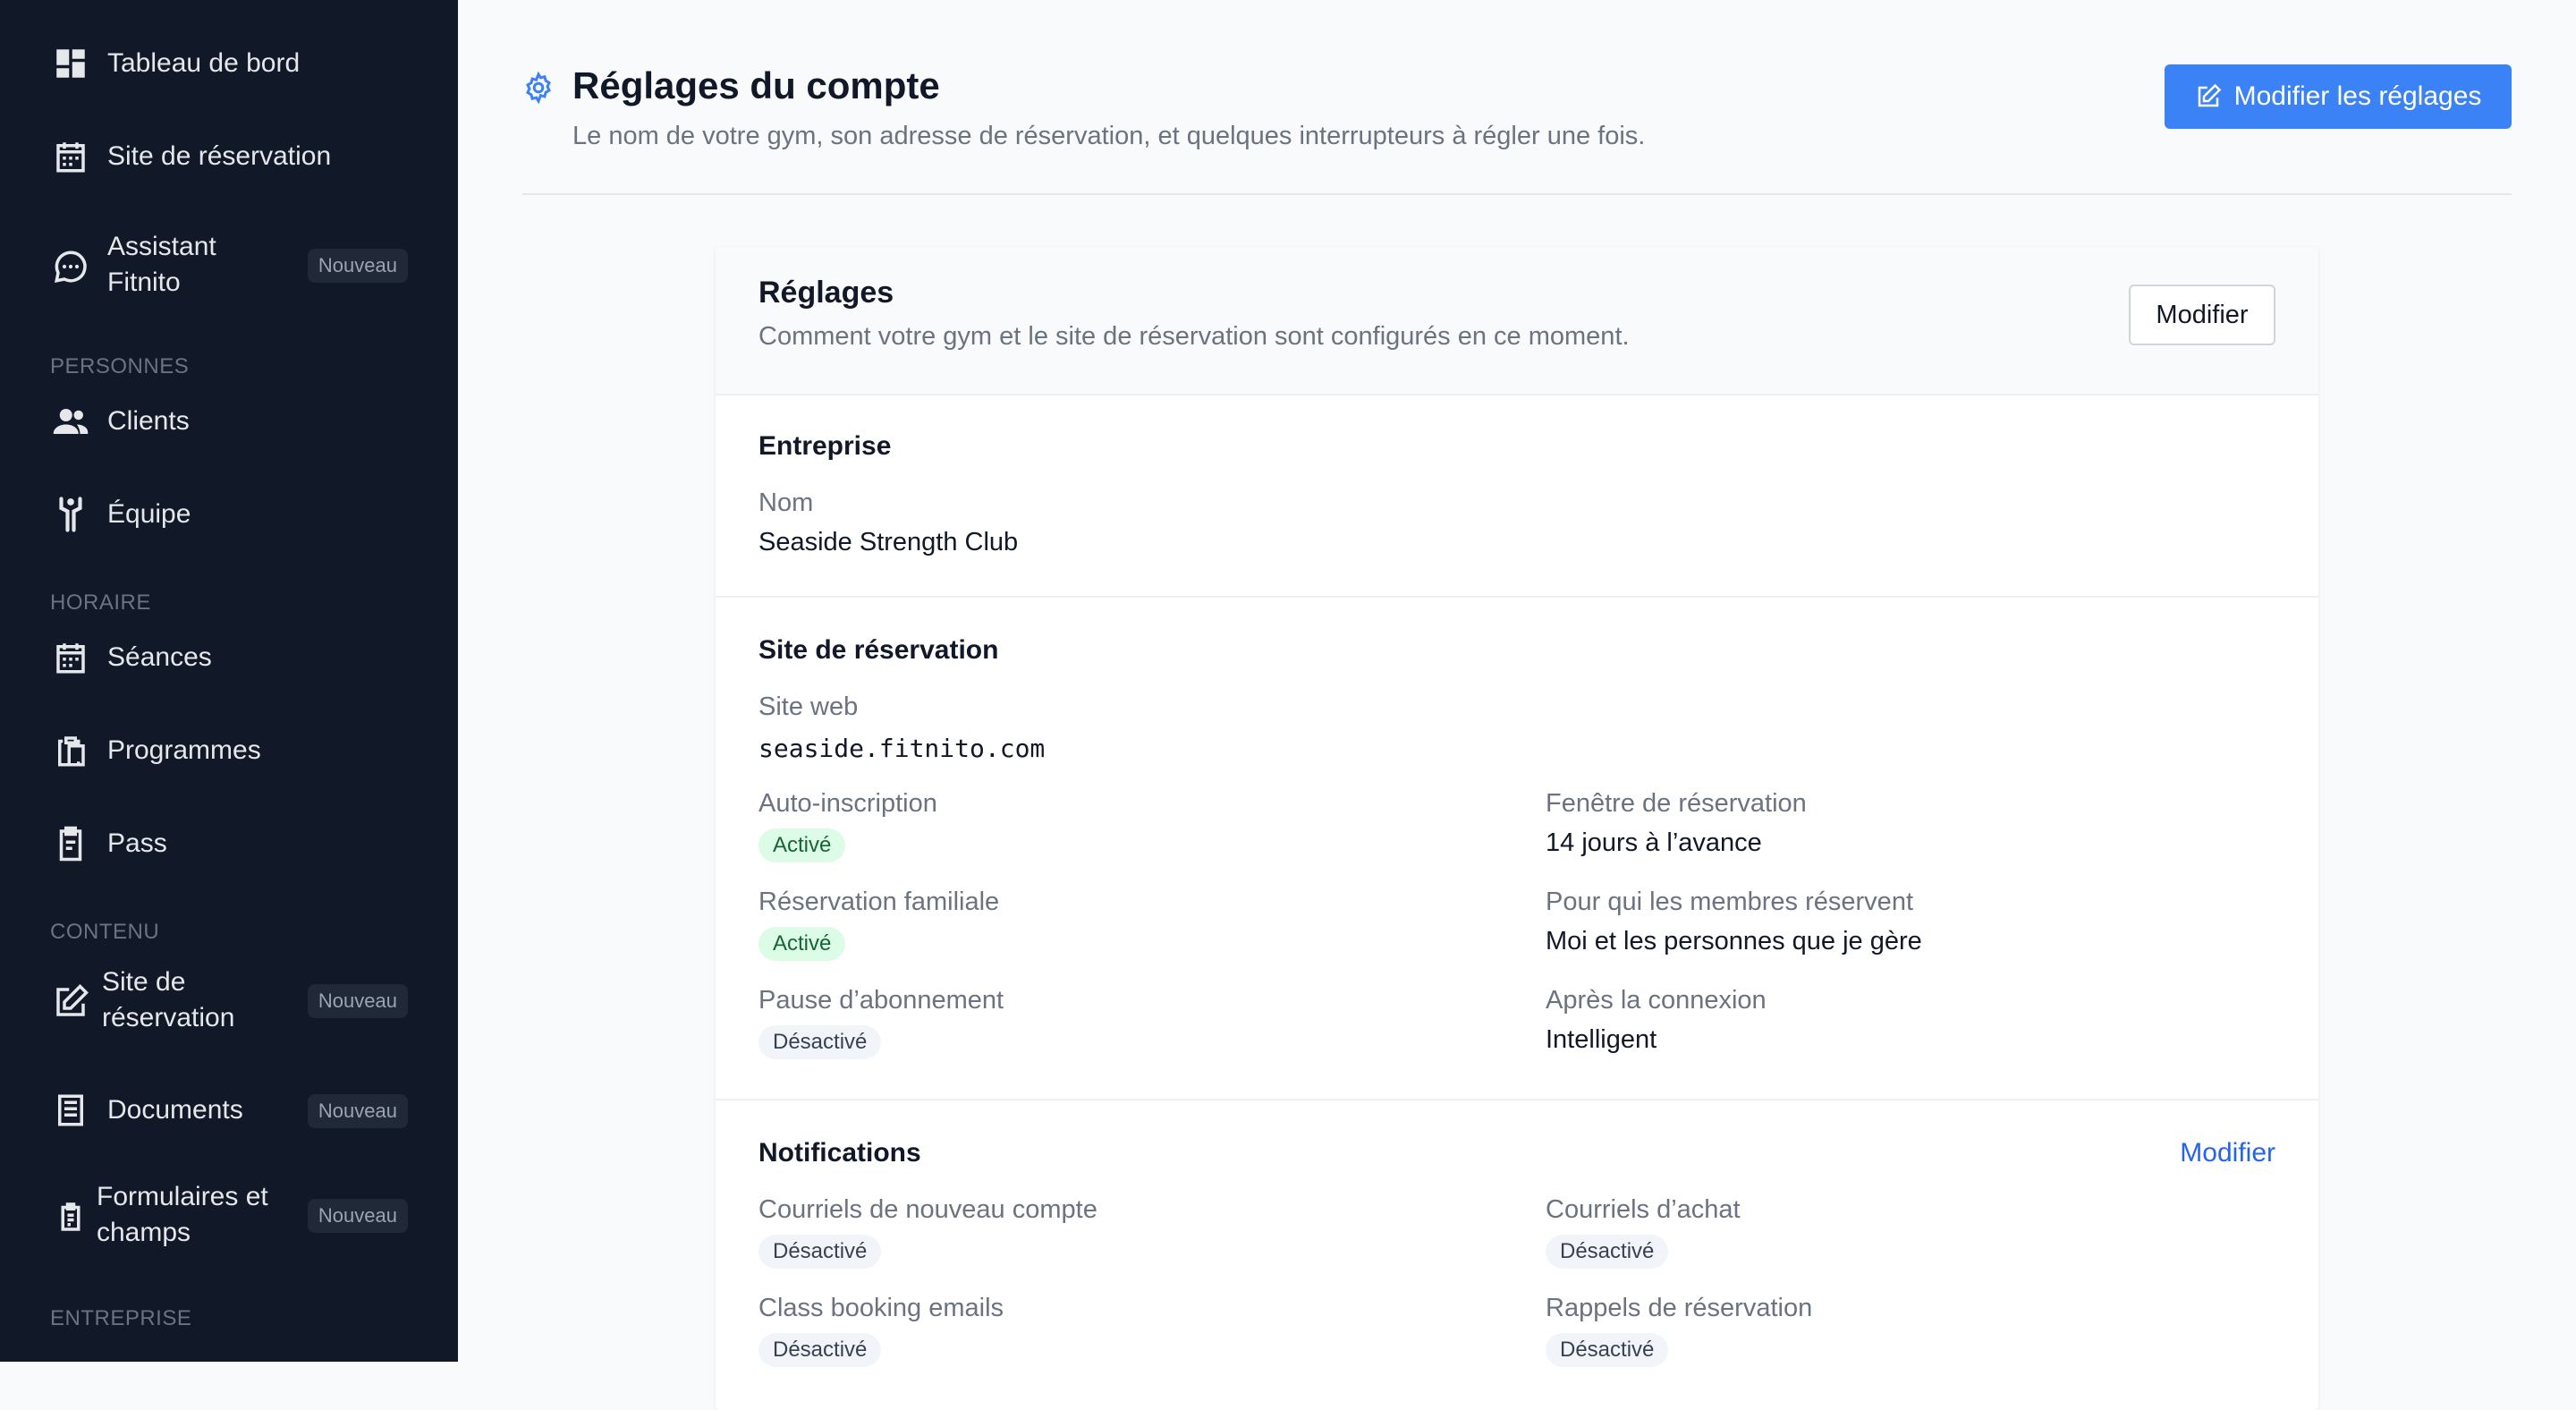  What do you see at coordinates (1654, 843) in the screenshot?
I see `booking-window-value: 14 jours à l’avance` at bounding box center [1654, 843].